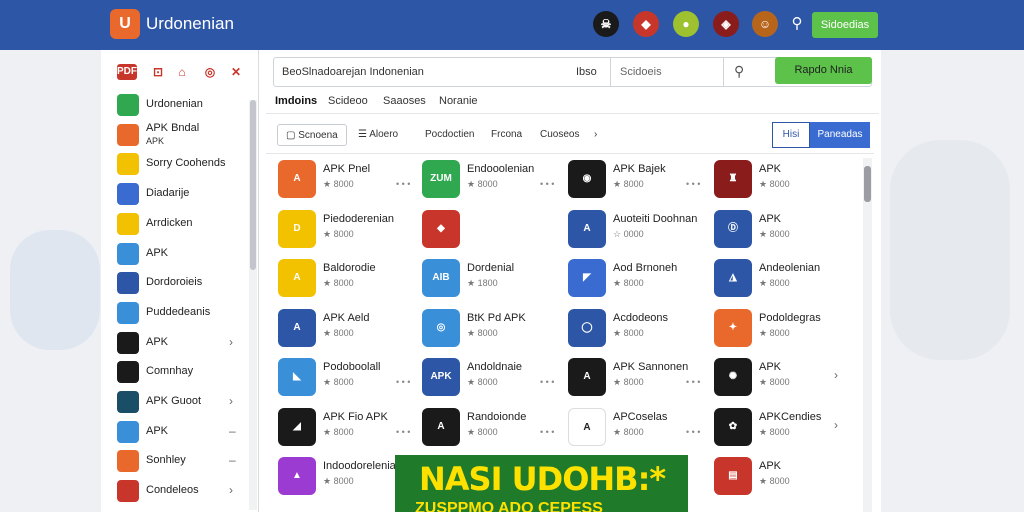 The width and height of the screenshot is (1024, 512). What do you see at coordinates (353, 72) in the screenshot?
I see `address-text: BeoSlnadoarejan Indonenian` at bounding box center [353, 72].